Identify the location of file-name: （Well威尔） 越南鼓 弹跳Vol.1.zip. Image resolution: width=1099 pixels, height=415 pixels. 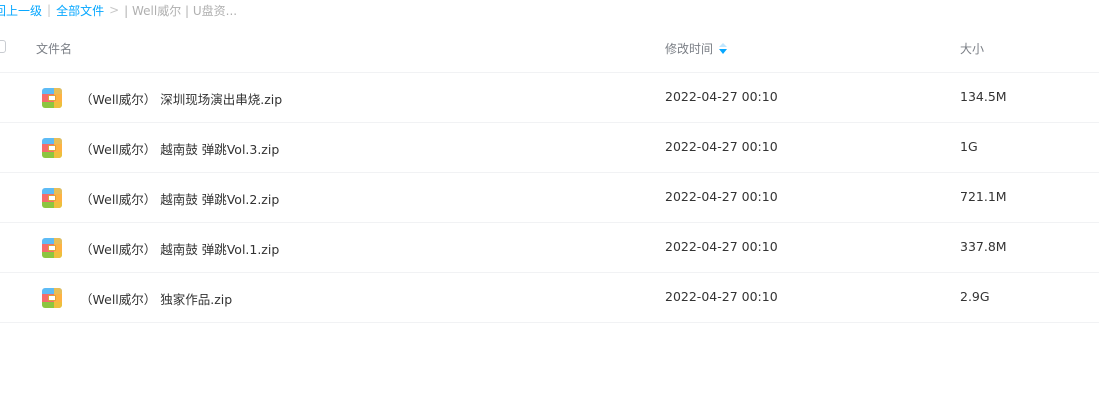
(179, 248).